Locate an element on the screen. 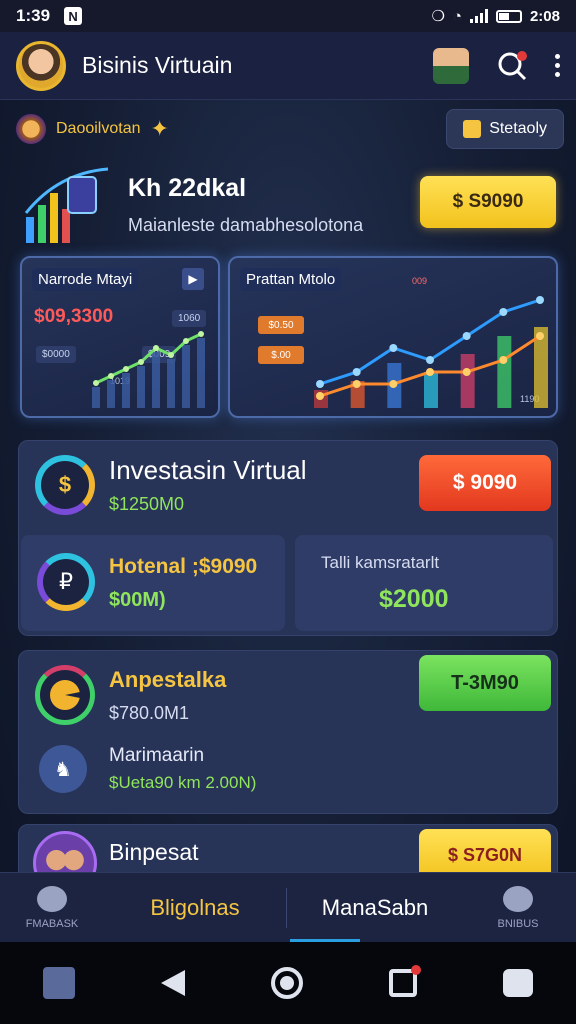 This screenshot has height=1024, width=576. app-title: Bisinis Virtuain is located at coordinates (157, 65).